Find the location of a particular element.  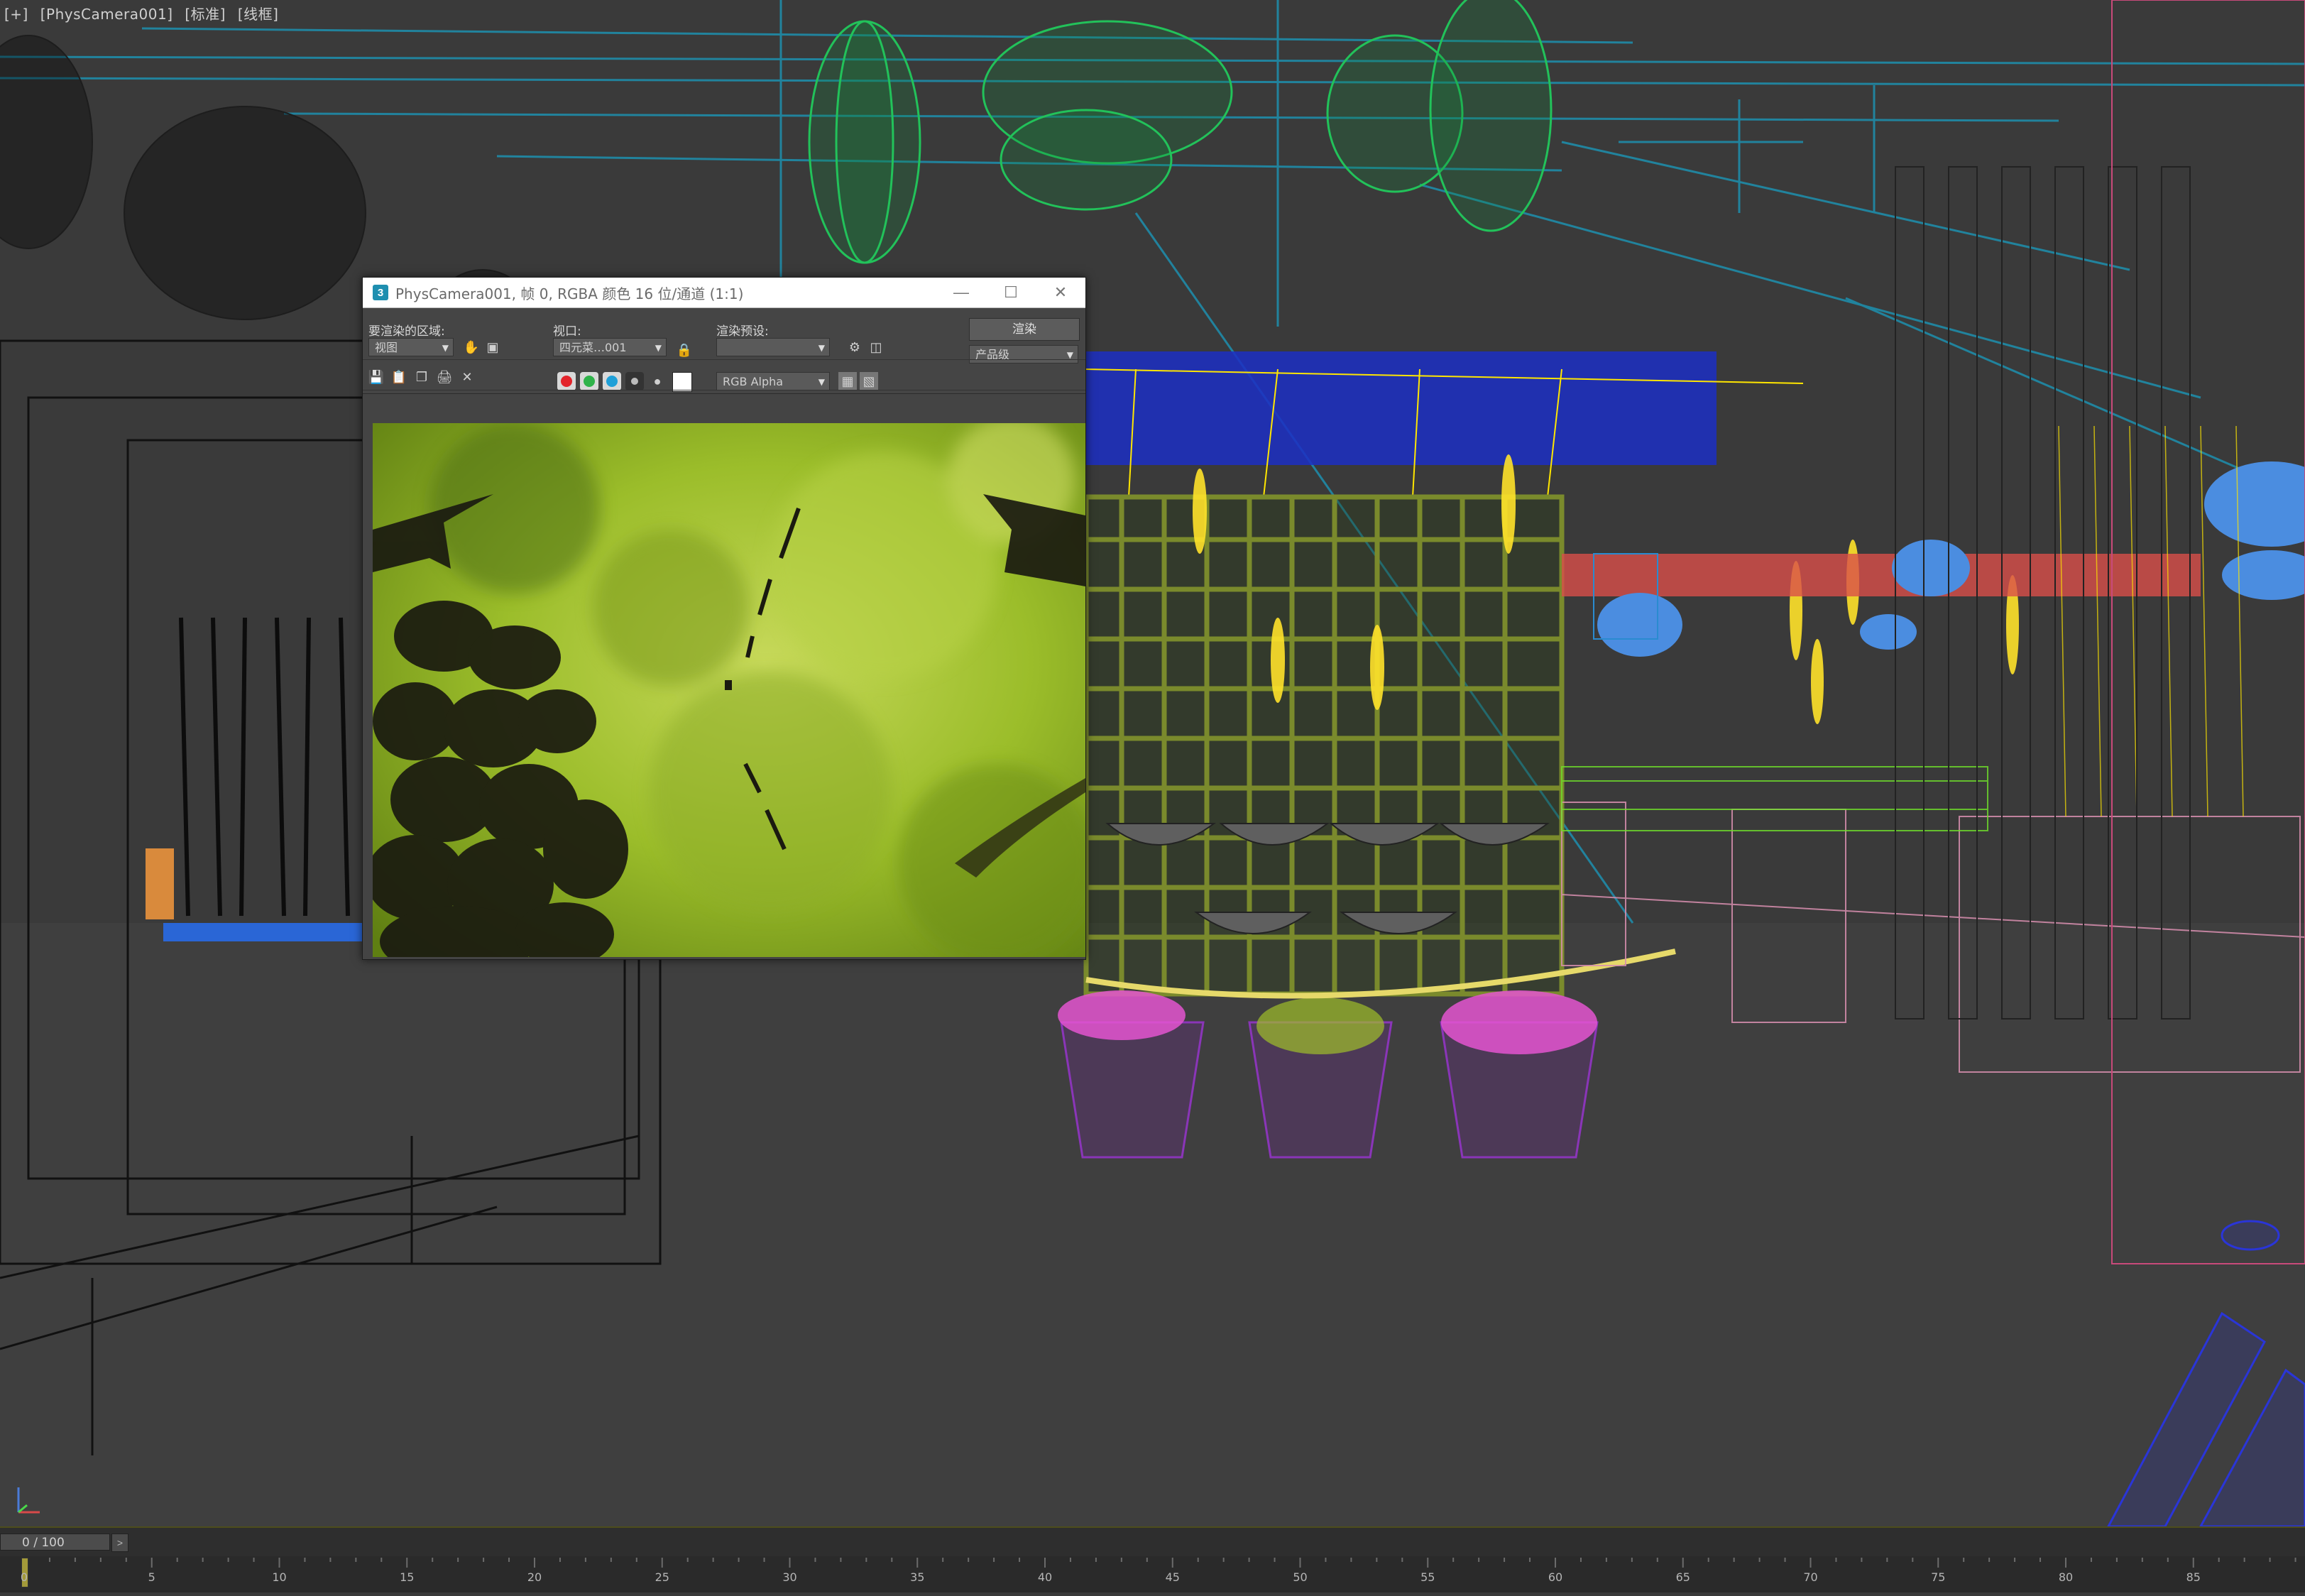

viewport-menu-plus: [+] is located at coordinates (16, 14).